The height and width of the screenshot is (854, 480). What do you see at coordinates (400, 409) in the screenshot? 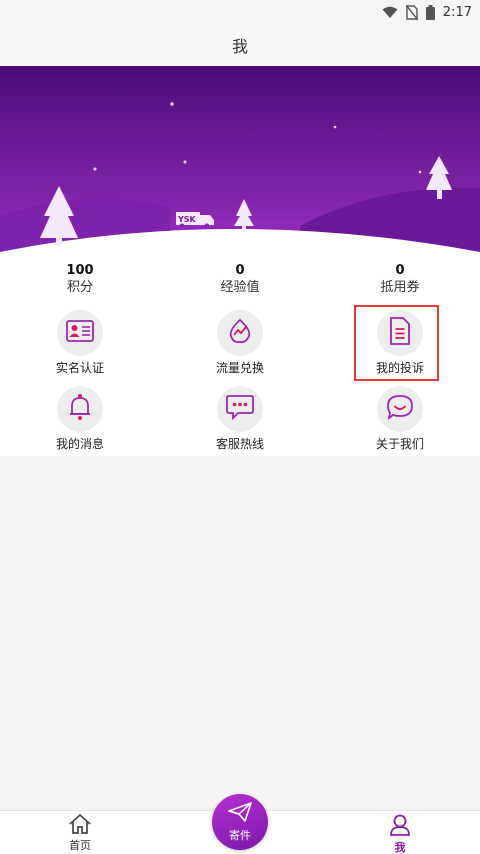
I see `smile-icon` at bounding box center [400, 409].